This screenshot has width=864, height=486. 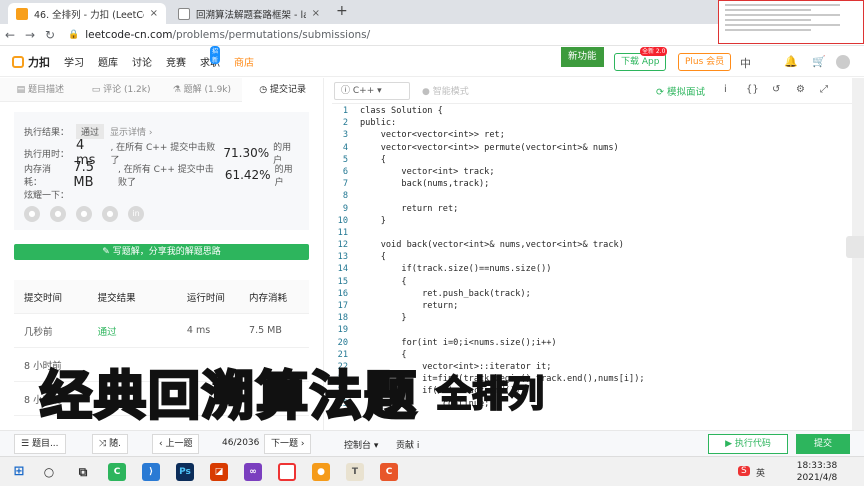 What do you see at coordinates (136, 214) in the screenshot?
I see `linkedin-share-icon: in` at bounding box center [136, 214].